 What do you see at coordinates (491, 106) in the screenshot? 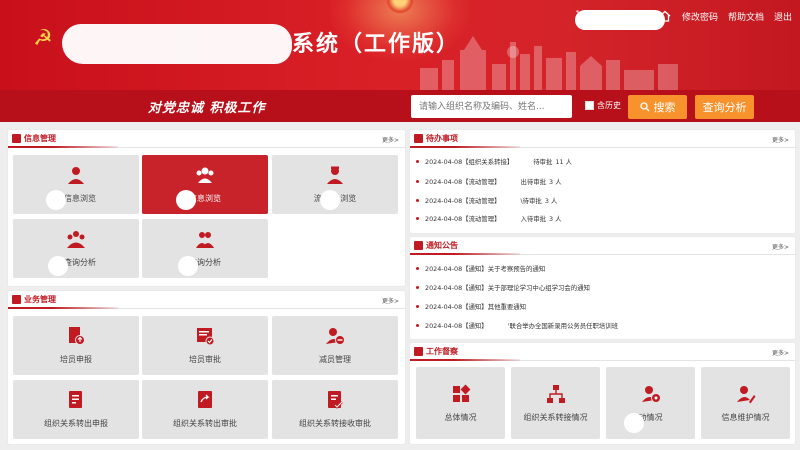
I see `search-input` at bounding box center [491, 106].